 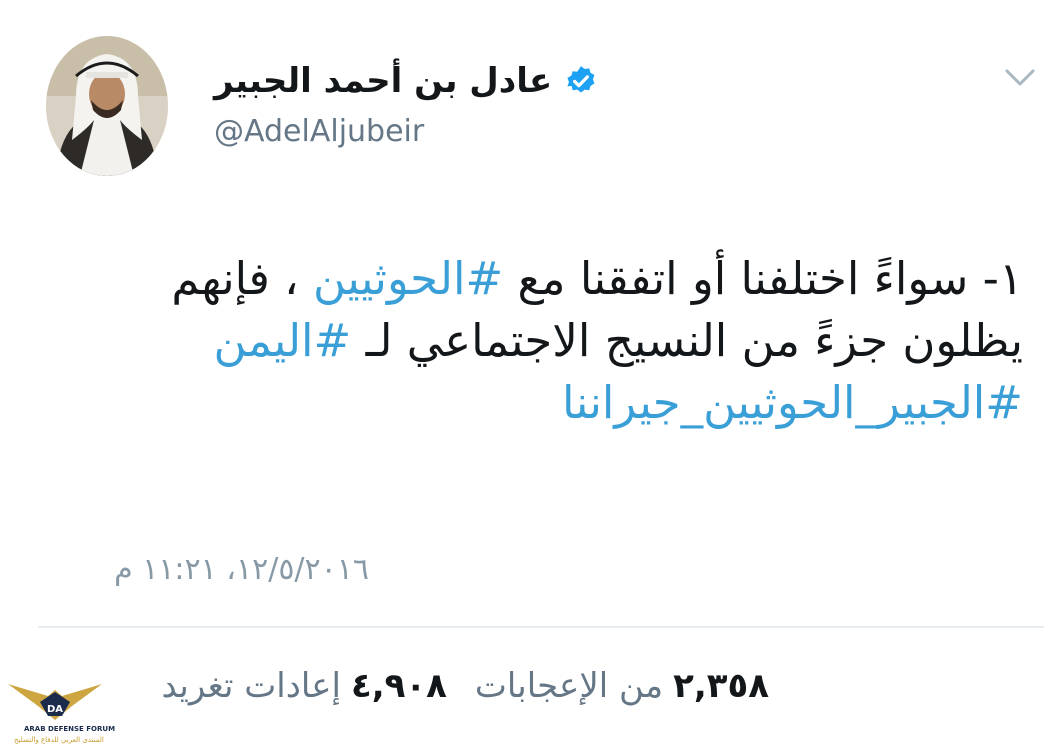 I want to click on watermark-title: ARAB DEFENSE FORUM, so click(x=70, y=729).